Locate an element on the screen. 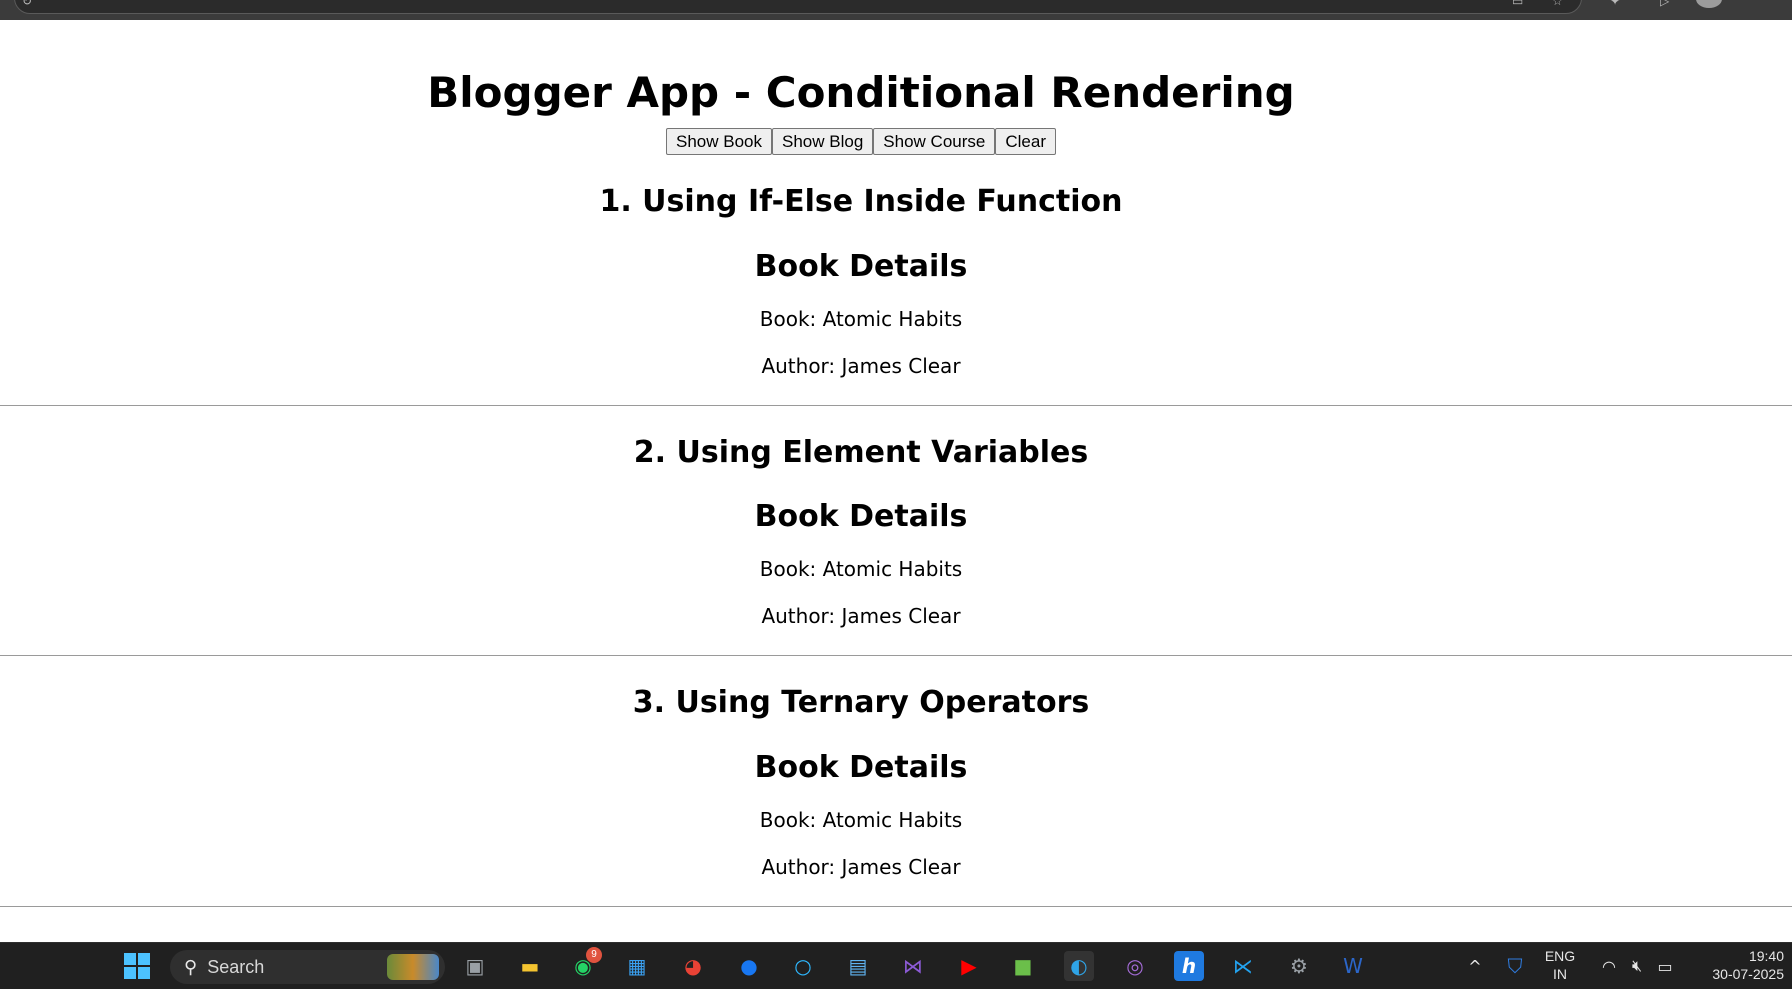 The height and width of the screenshot is (989, 1792). page-title: Blogger App - Conditional Rendering is located at coordinates (861, 92).